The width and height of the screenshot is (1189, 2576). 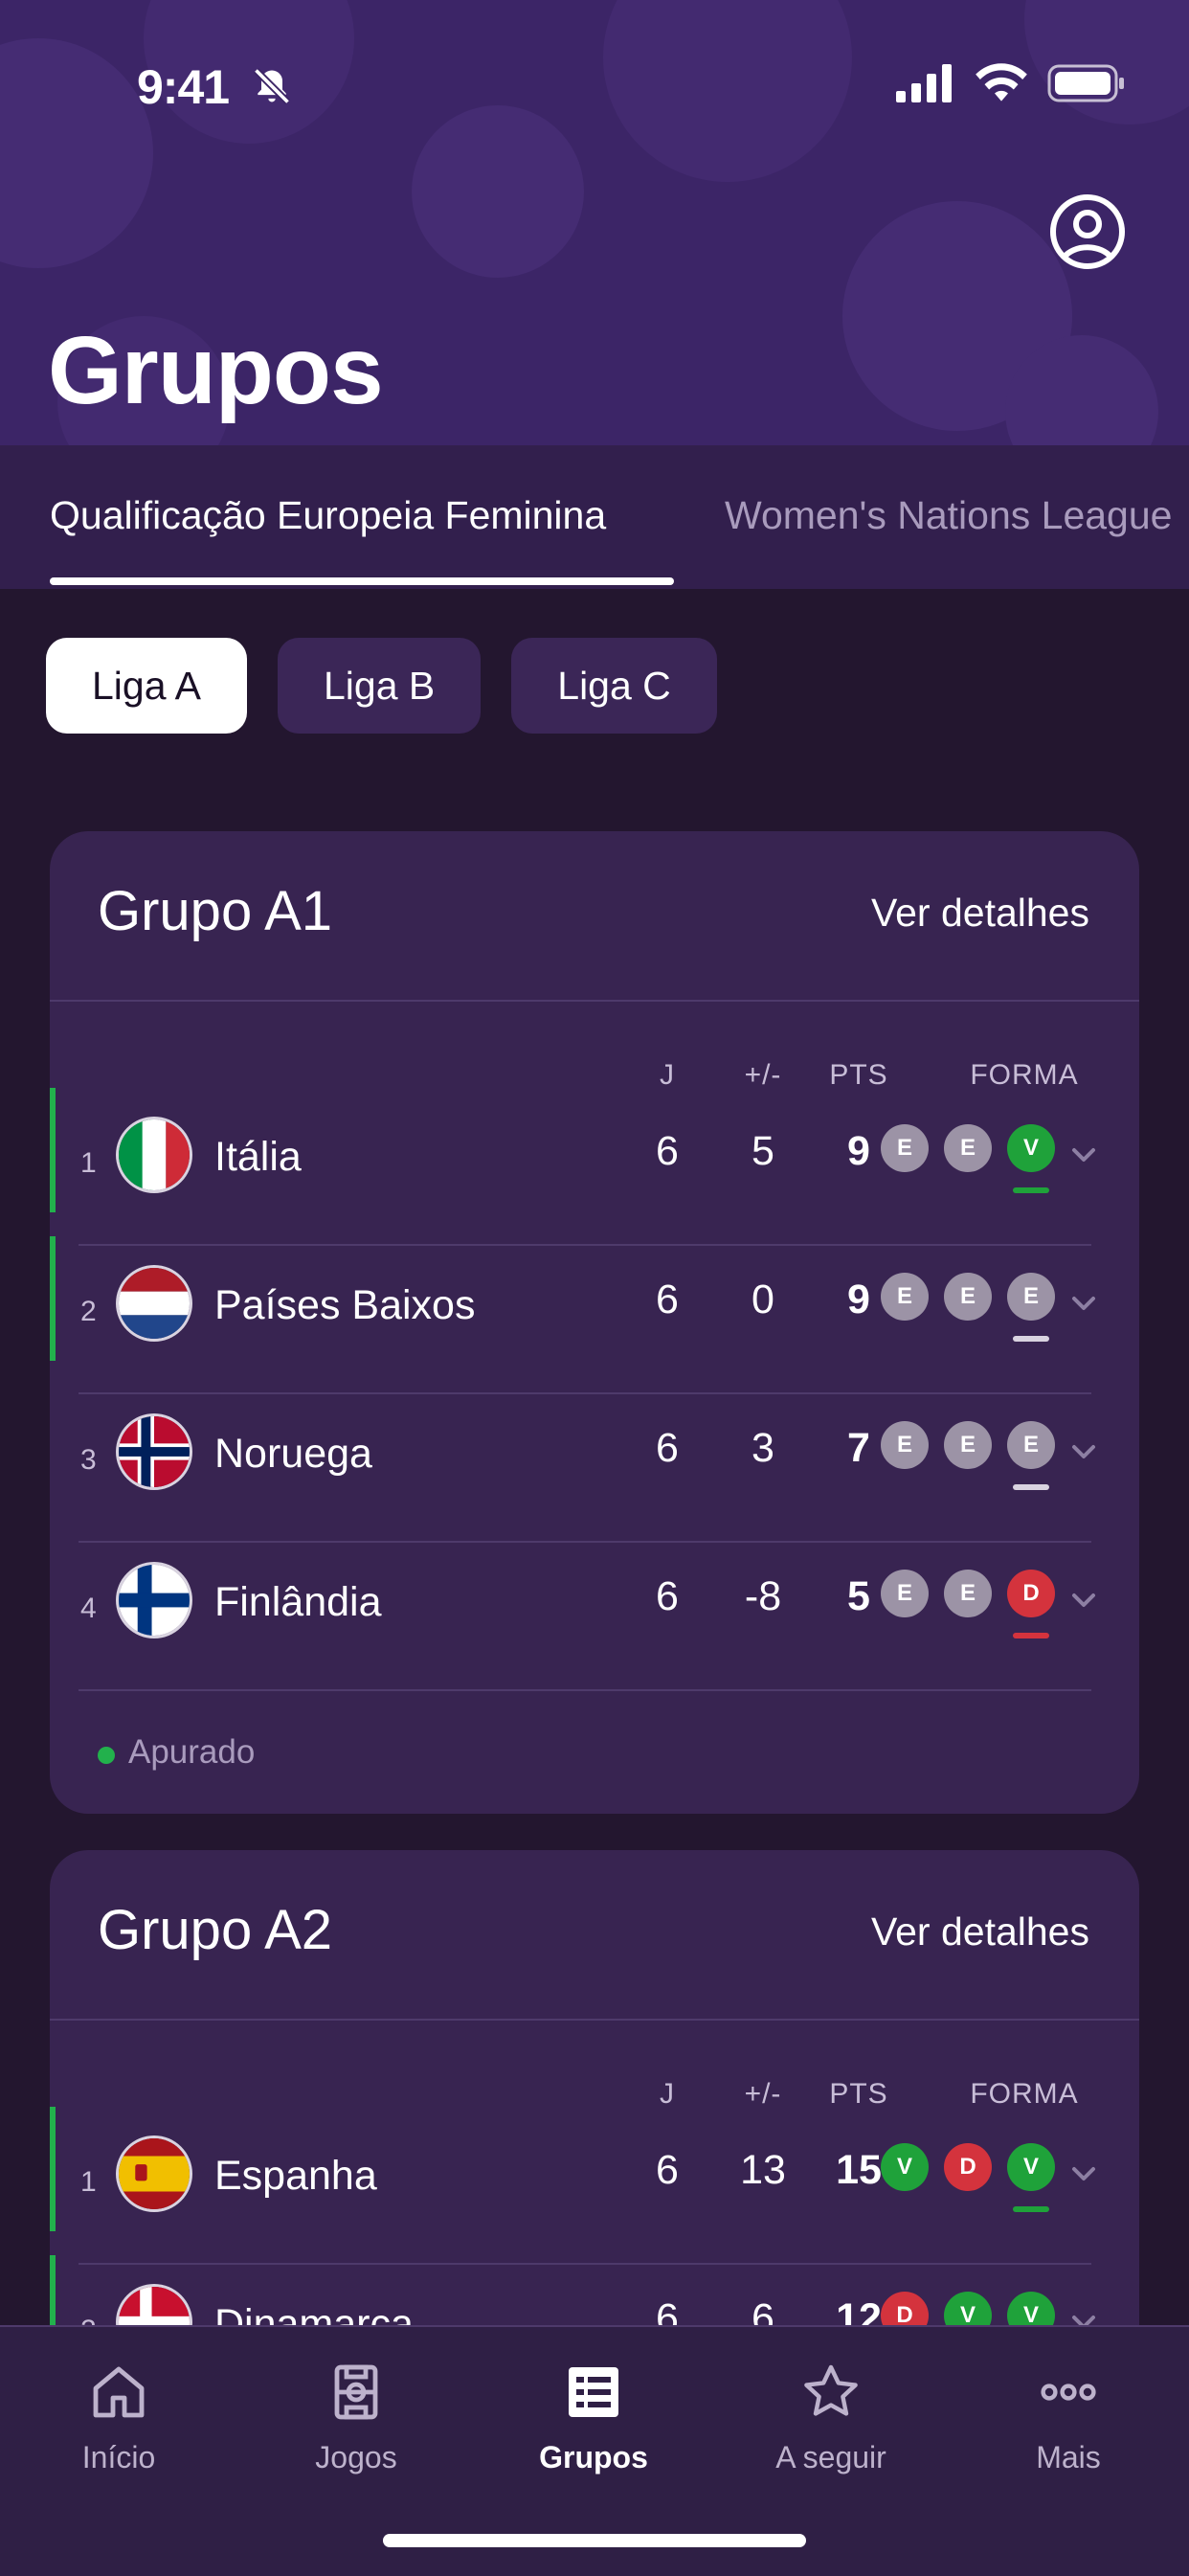 I want to click on goal-difference: 0, so click(x=763, y=1299).